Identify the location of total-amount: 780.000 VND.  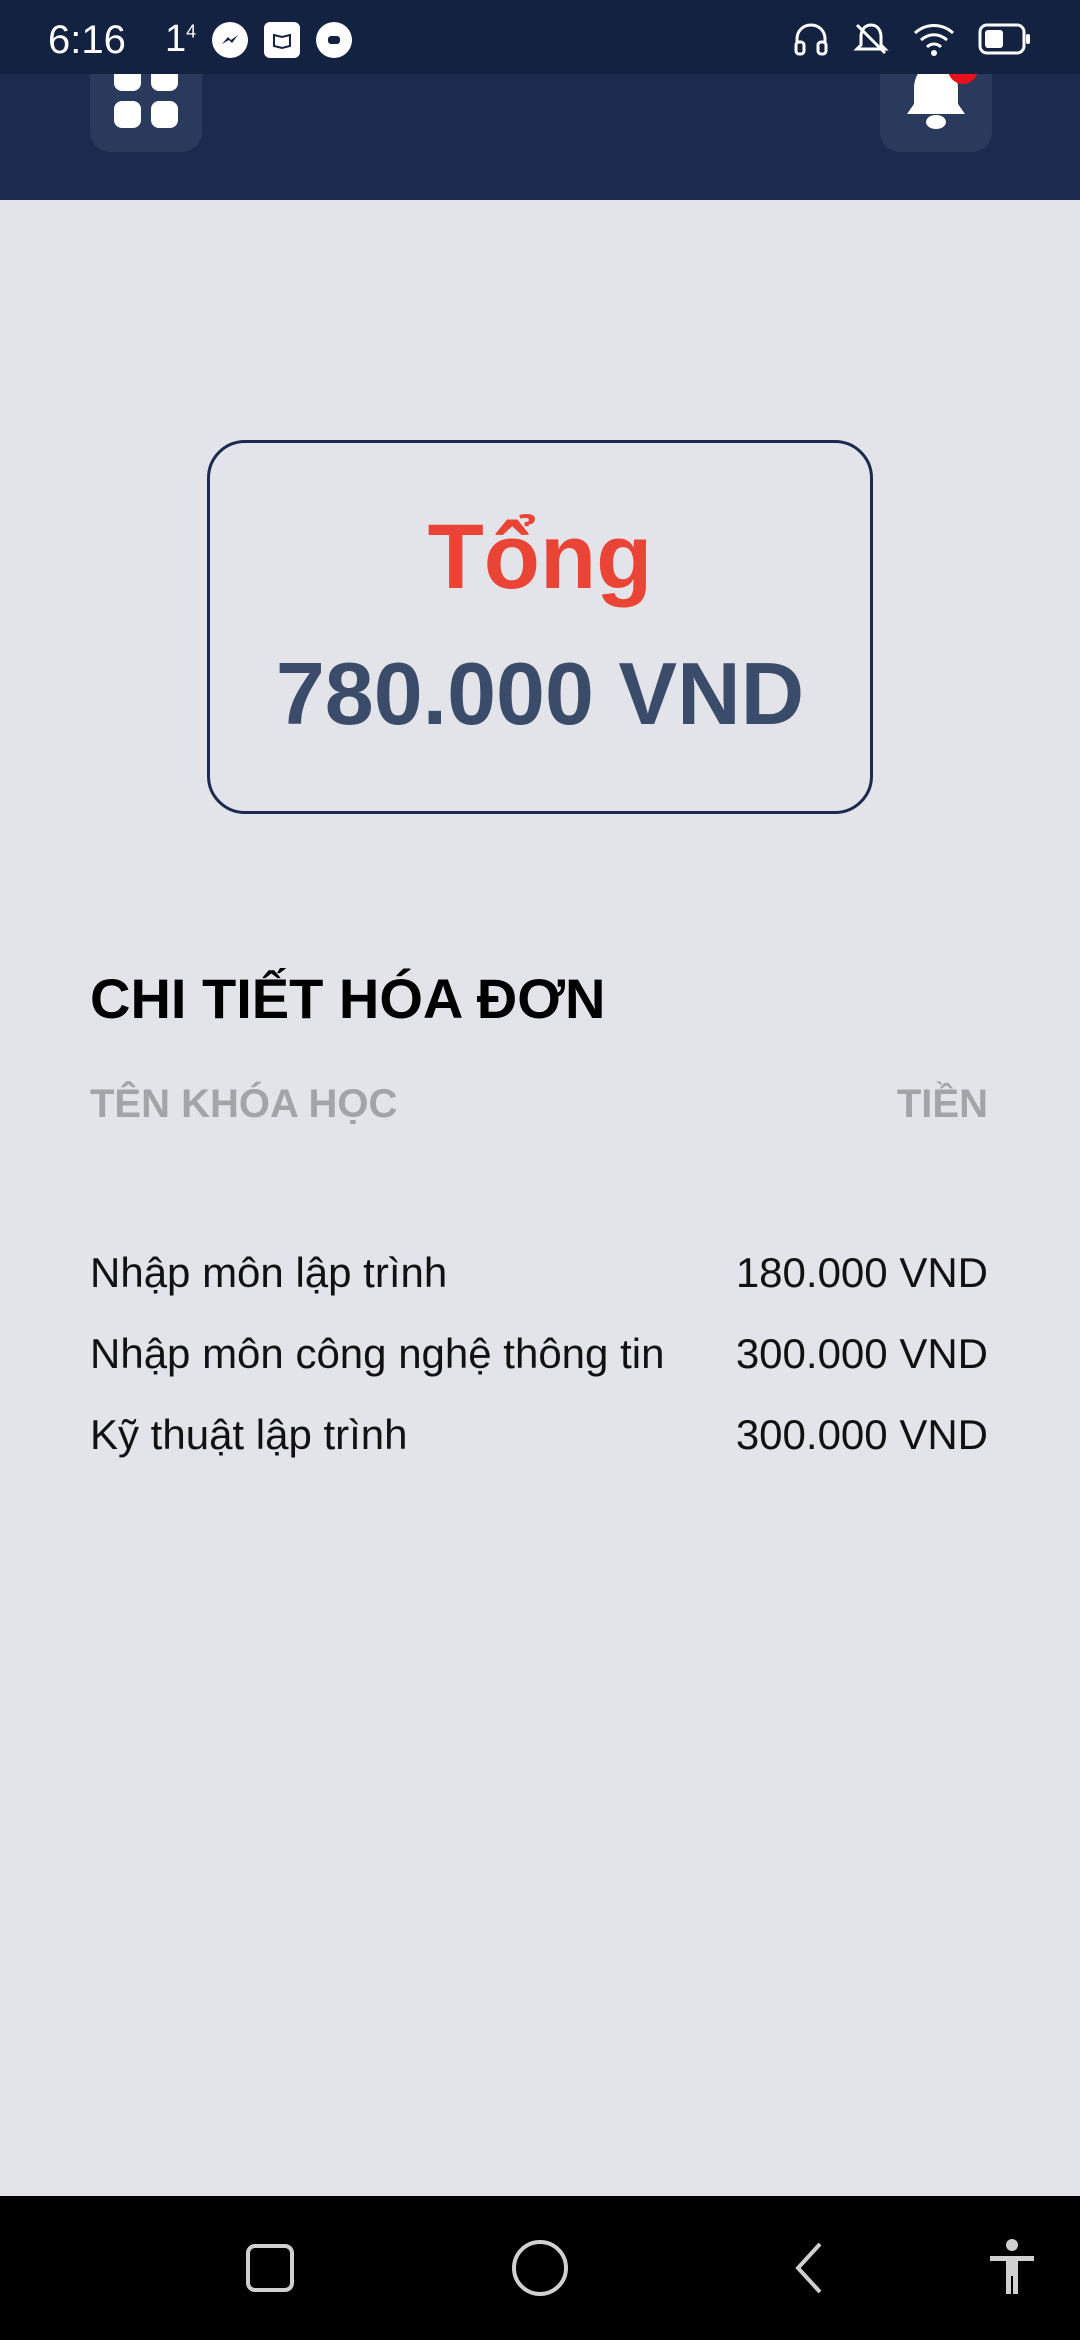
(540, 693).